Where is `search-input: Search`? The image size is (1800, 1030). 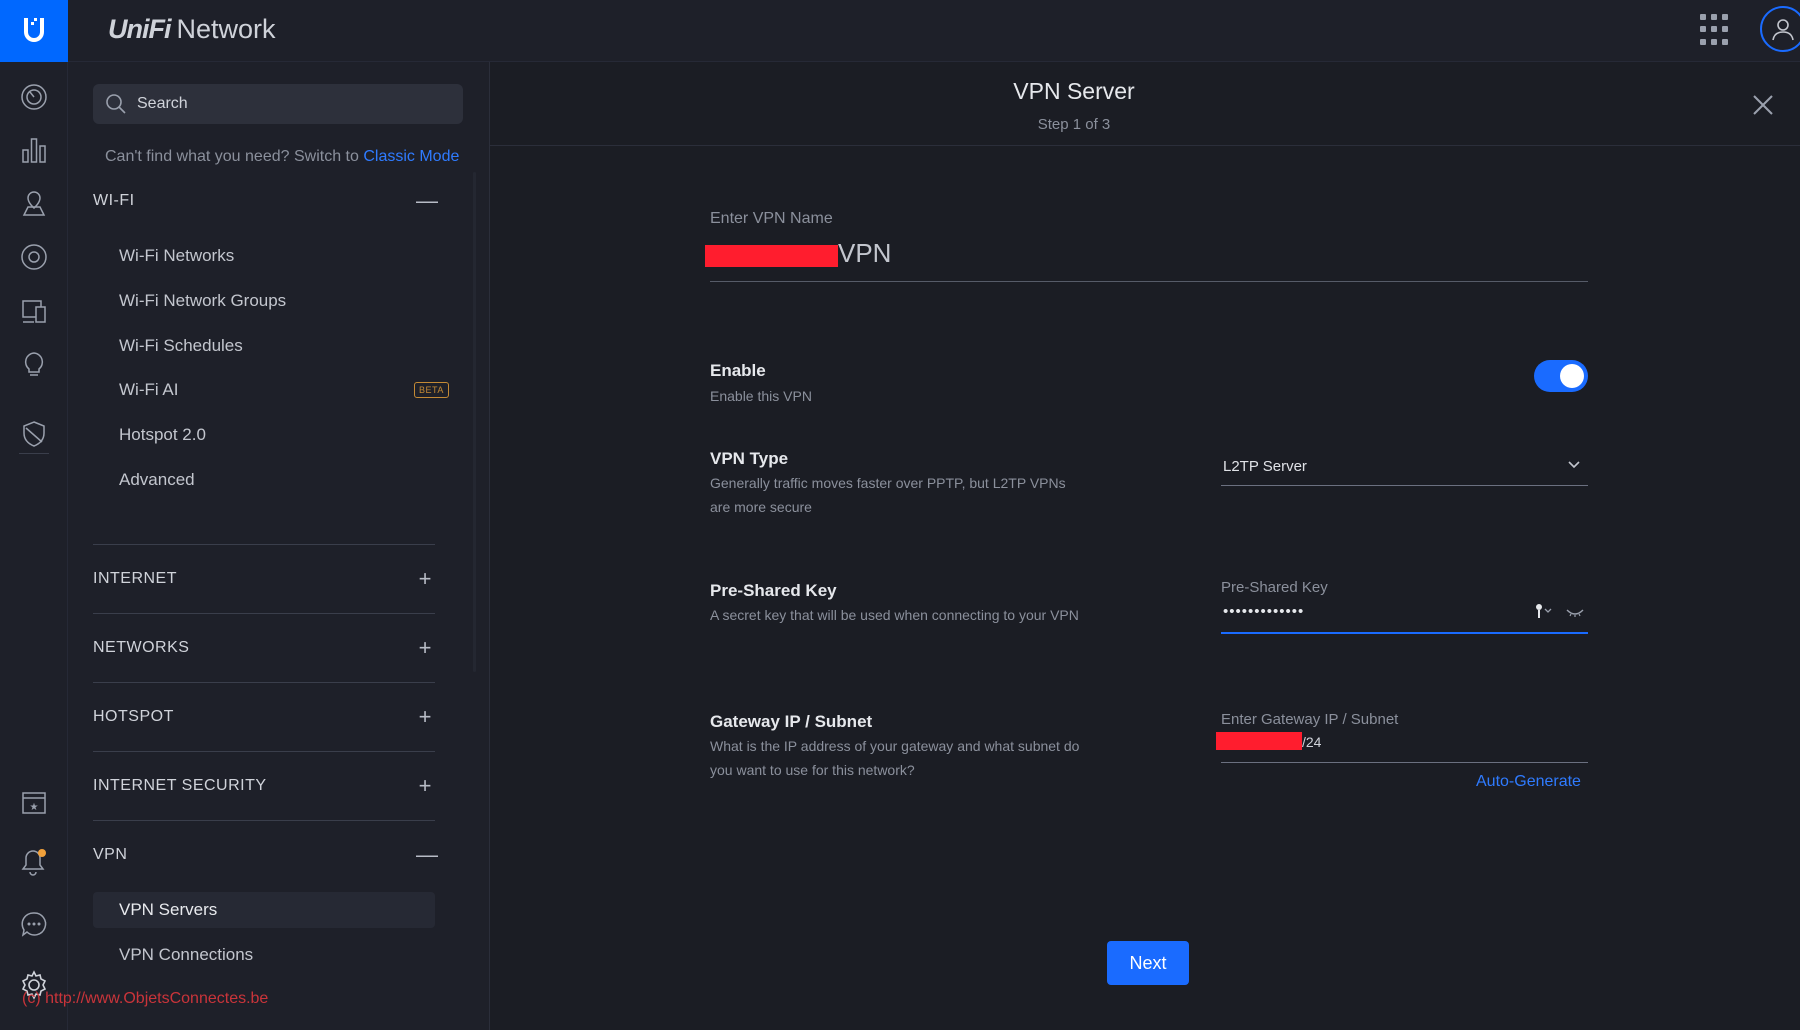
search-input: Search is located at coordinates (278, 104).